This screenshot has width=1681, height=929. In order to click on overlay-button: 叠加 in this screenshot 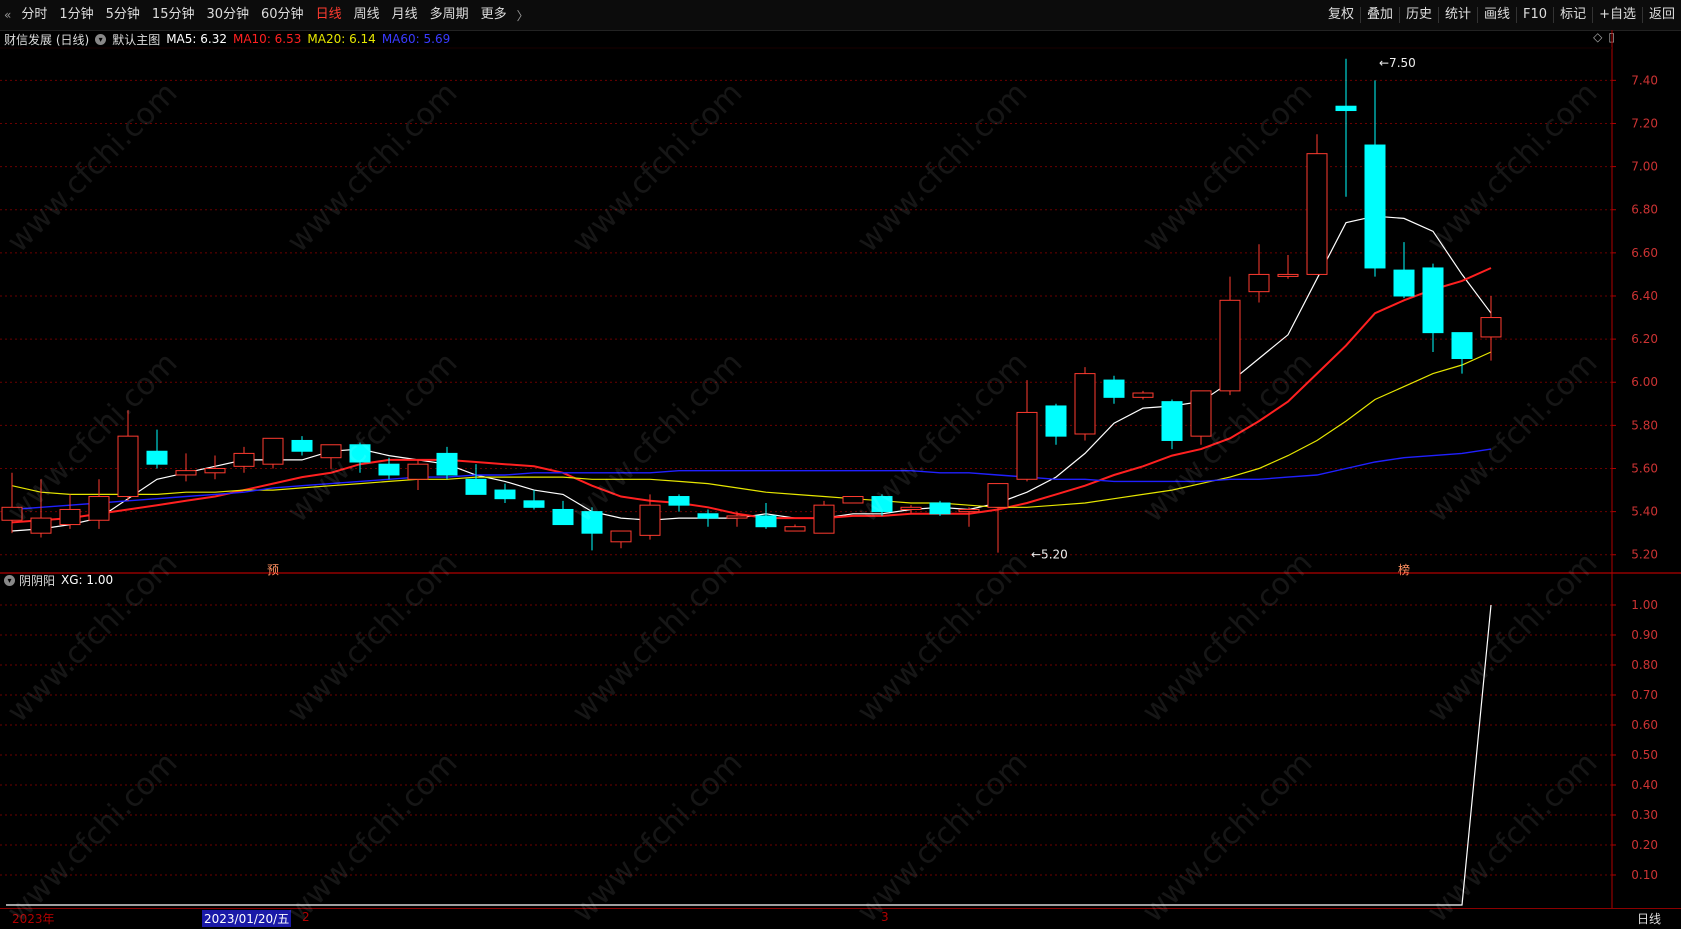, I will do `click(1380, 15)`.